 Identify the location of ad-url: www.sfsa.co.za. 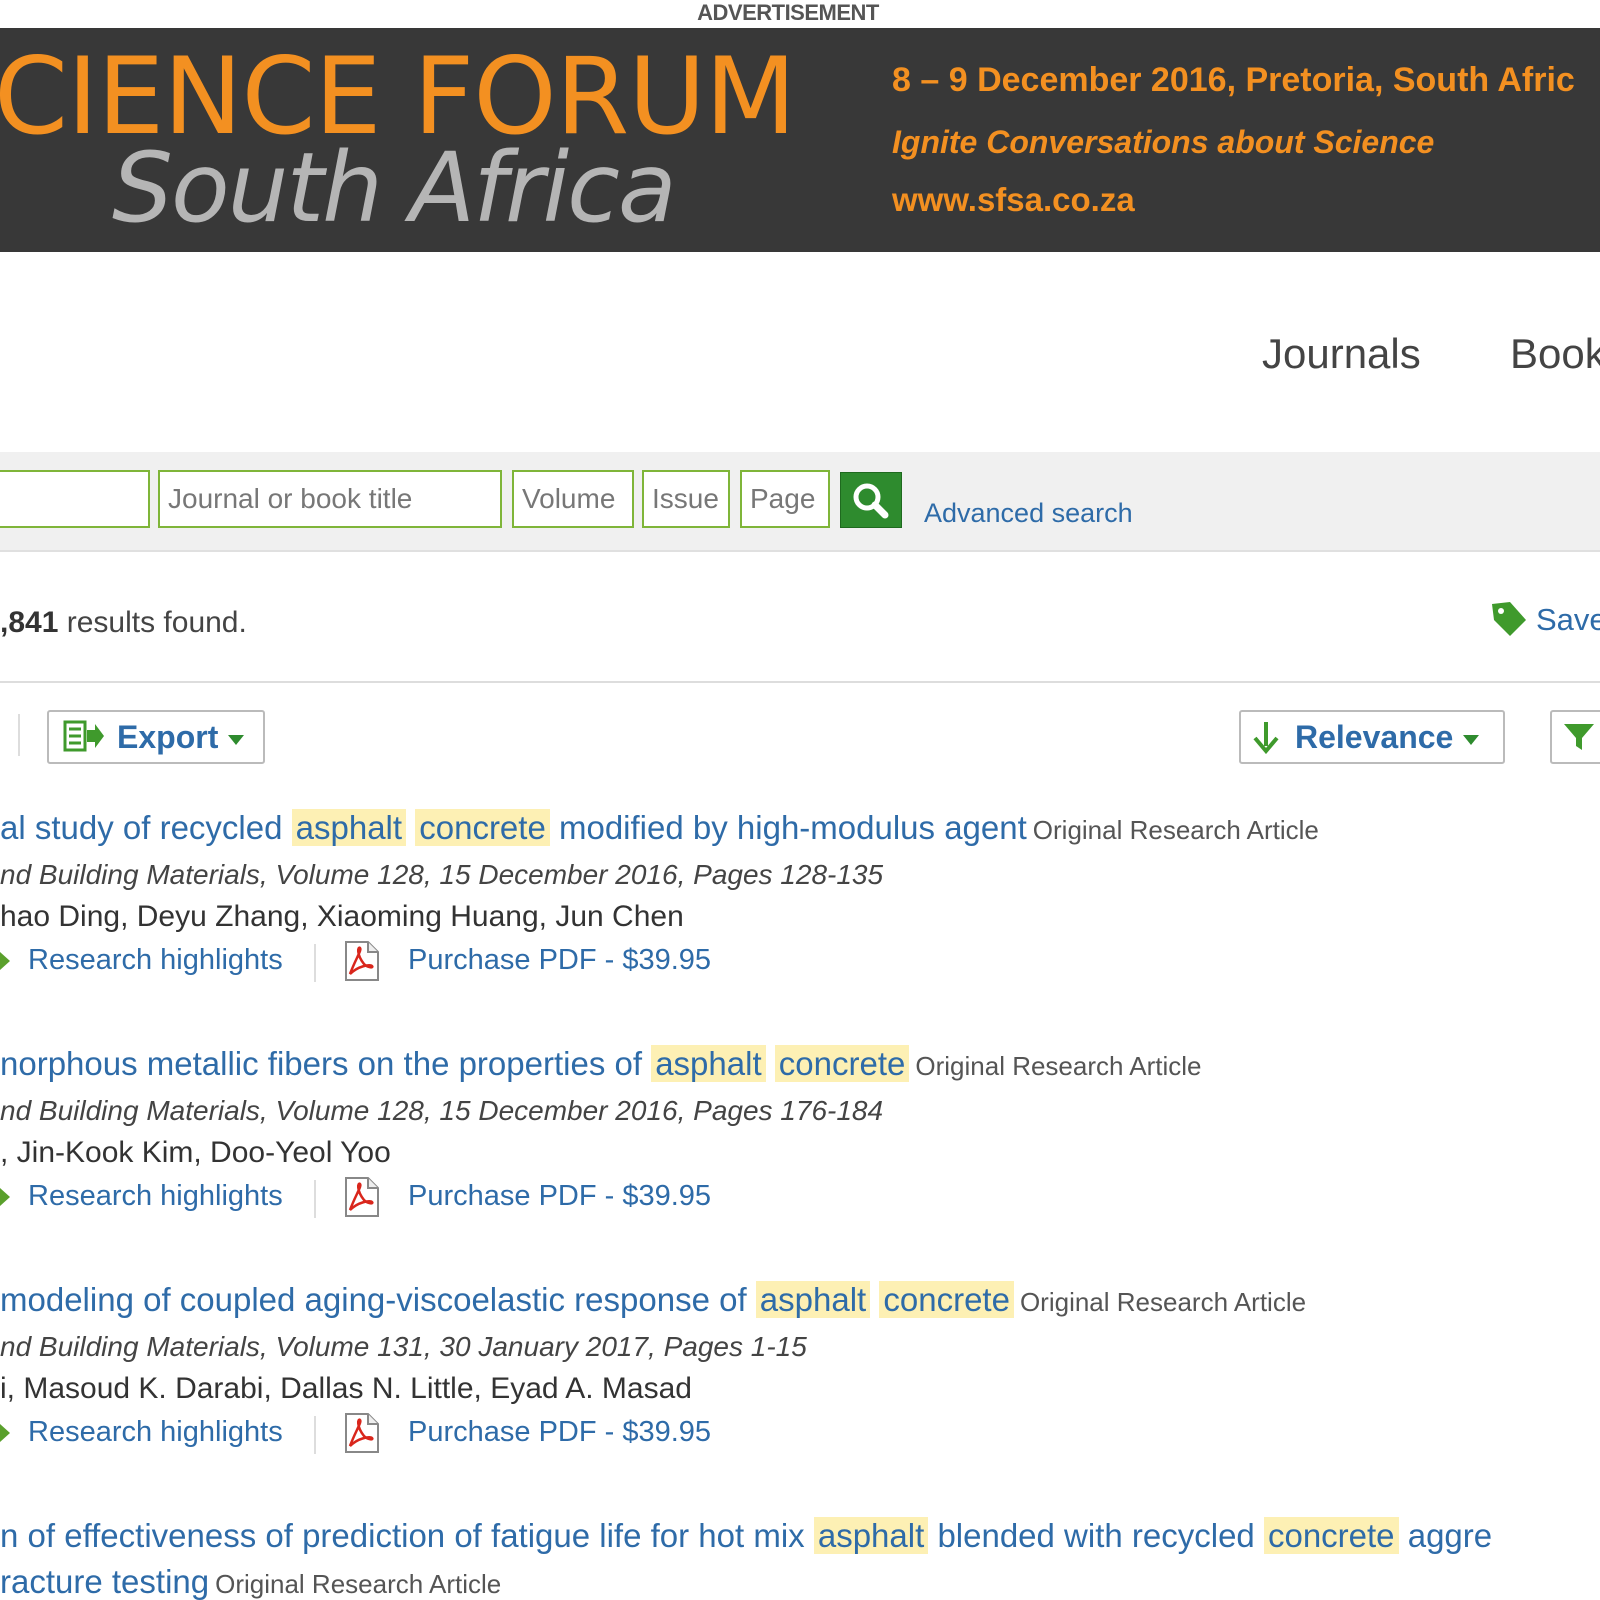
(1233, 200).